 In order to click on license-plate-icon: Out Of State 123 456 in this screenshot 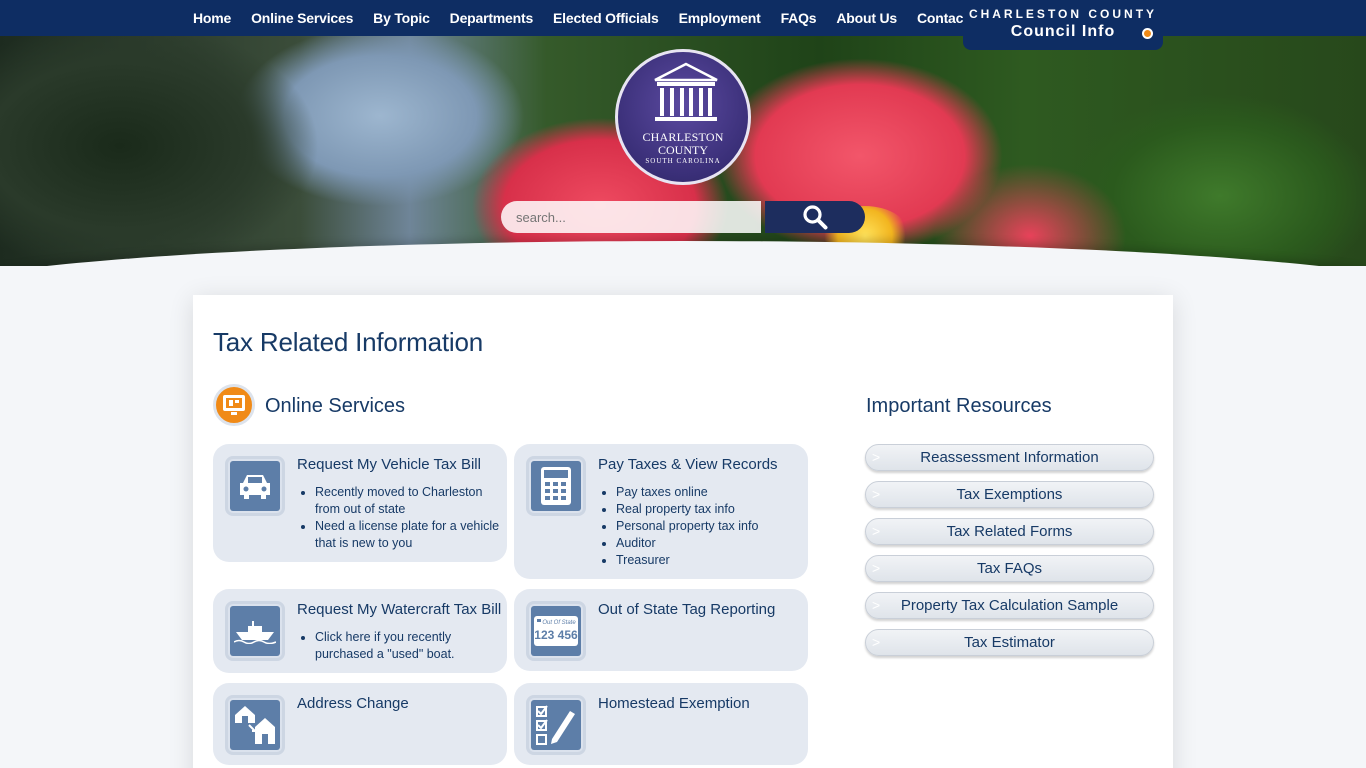, I will do `click(556, 631)`.